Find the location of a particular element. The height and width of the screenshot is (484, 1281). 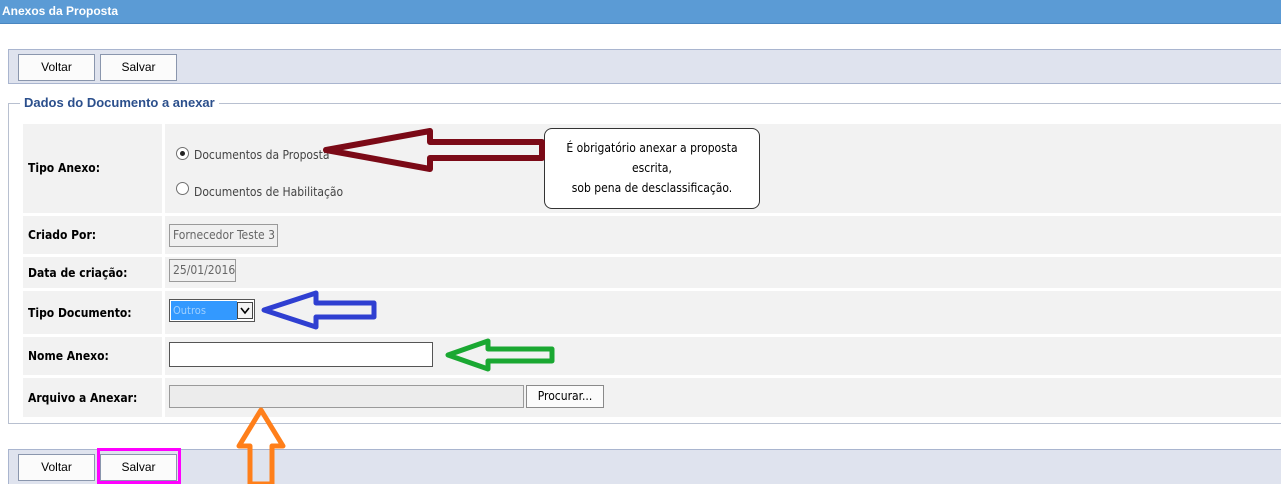

tipo-documento-select: Outros is located at coordinates (212, 310).